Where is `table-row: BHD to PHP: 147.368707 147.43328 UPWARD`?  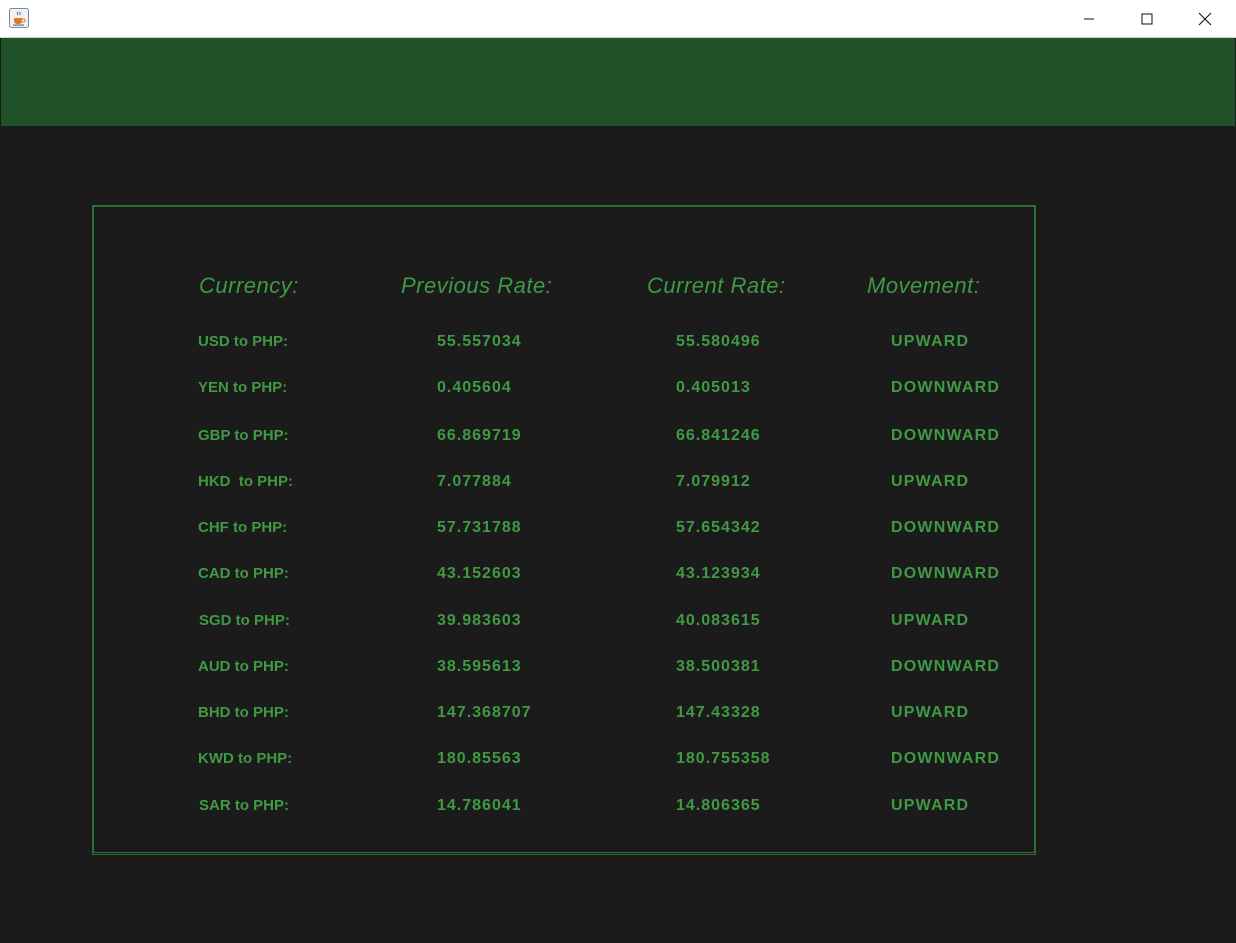
table-row: BHD to PHP: 147.368707 147.43328 UPWARD is located at coordinates (618, 716).